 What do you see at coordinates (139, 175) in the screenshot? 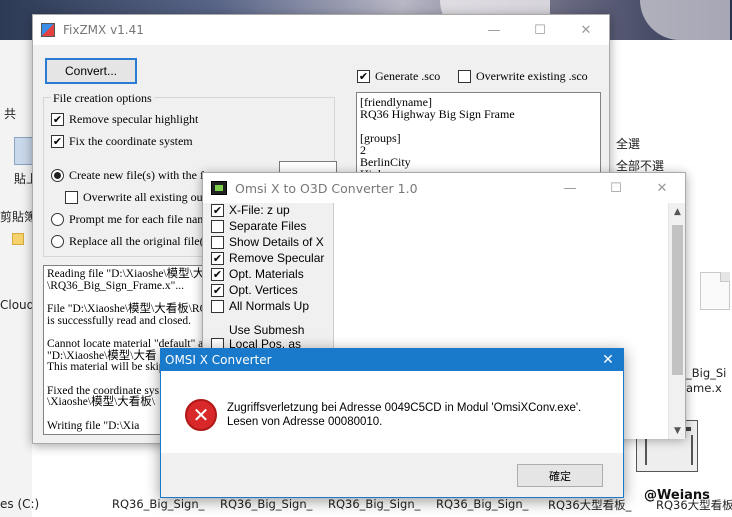
I see `radio-label: Create new file(s) with the fo` at bounding box center [139, 175].